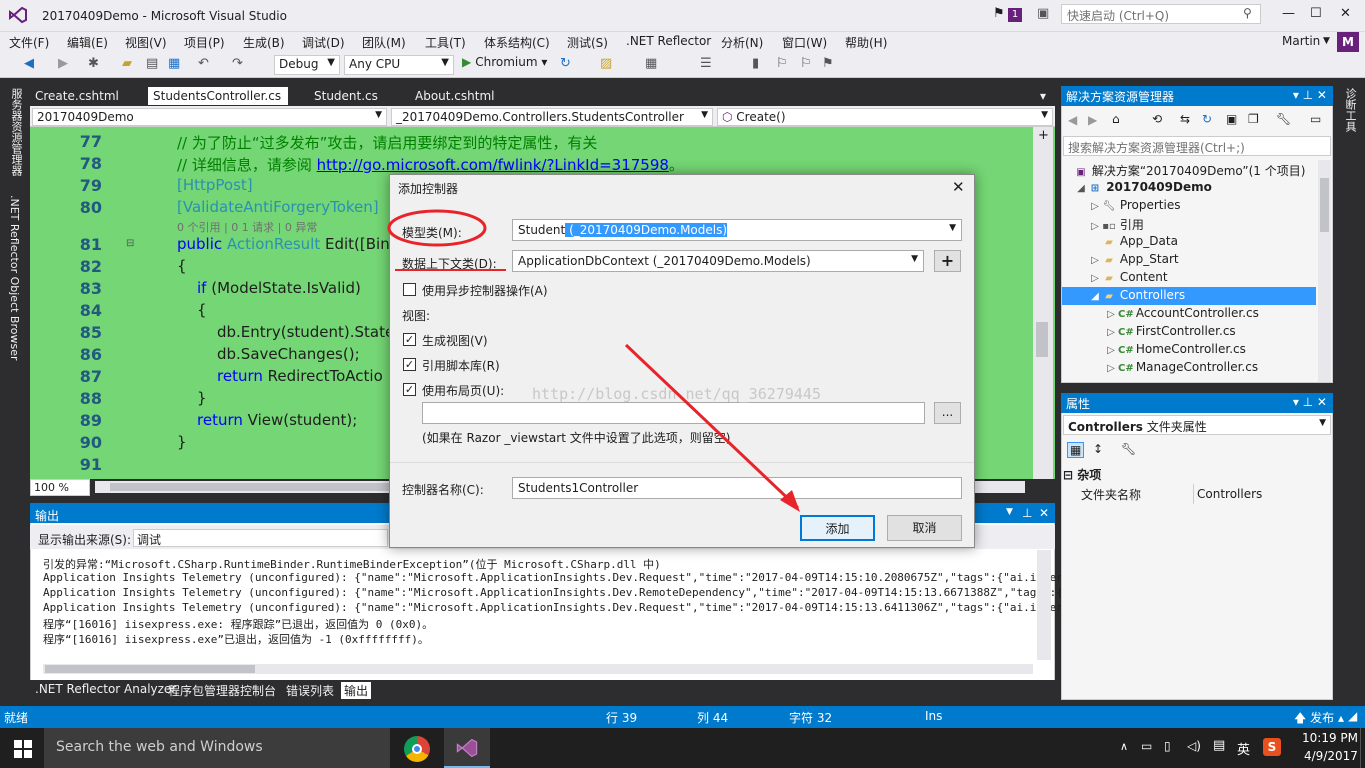  What do you see at coordinates (593, 360) in the screenshot?
I see `annotation-overlay` at bounding box center [593, 360].